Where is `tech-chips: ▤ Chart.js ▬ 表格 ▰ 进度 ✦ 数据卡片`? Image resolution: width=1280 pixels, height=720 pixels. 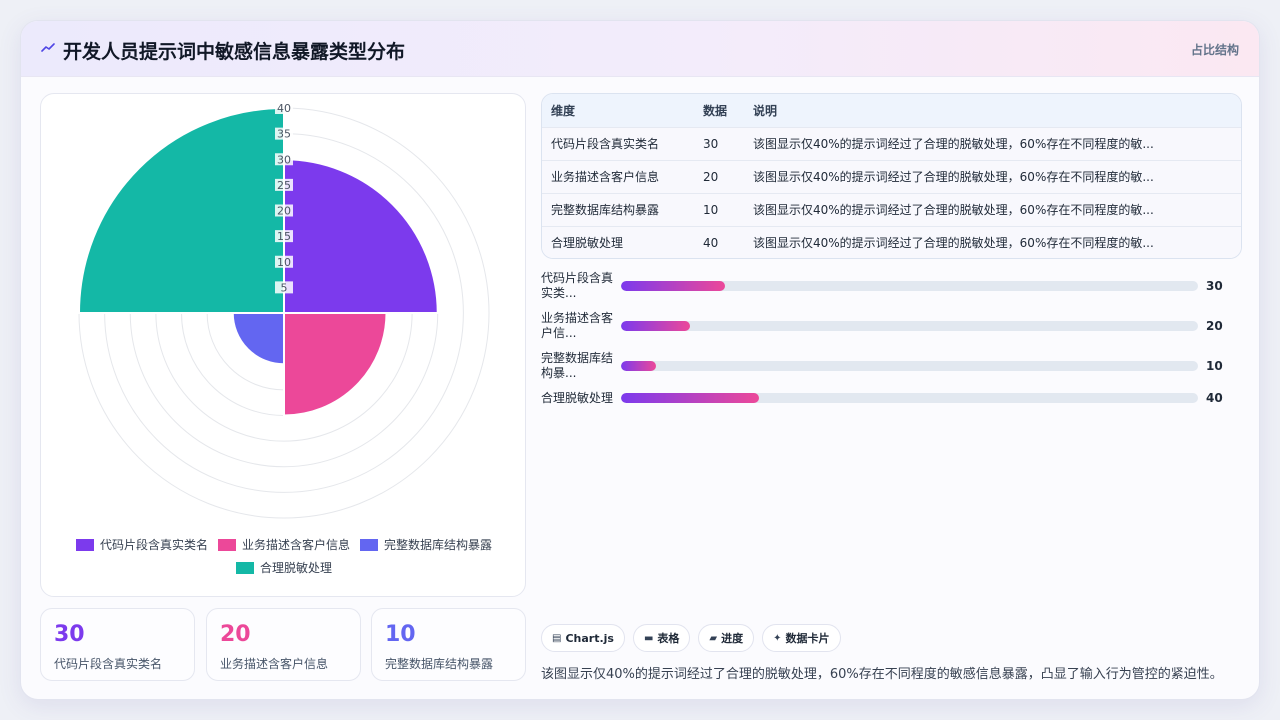 tech-chips: ▤ Chart.js ▬ 表格 ▰ 进度 ✦ 数据卡片 is located at coordinates (691, 638).